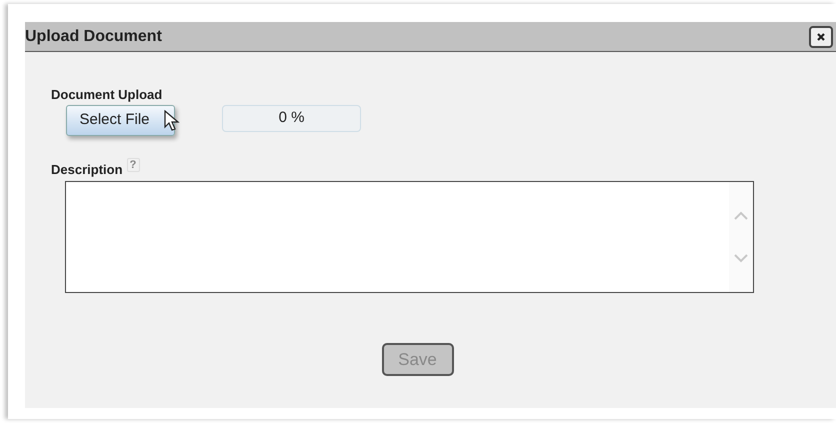 Image resolution: width=836 pixels, height=423 pixels. What do you see at coordinates (87, 170) in the screenshot?
I see `field-label: Description` at bounding box center [87, 170].